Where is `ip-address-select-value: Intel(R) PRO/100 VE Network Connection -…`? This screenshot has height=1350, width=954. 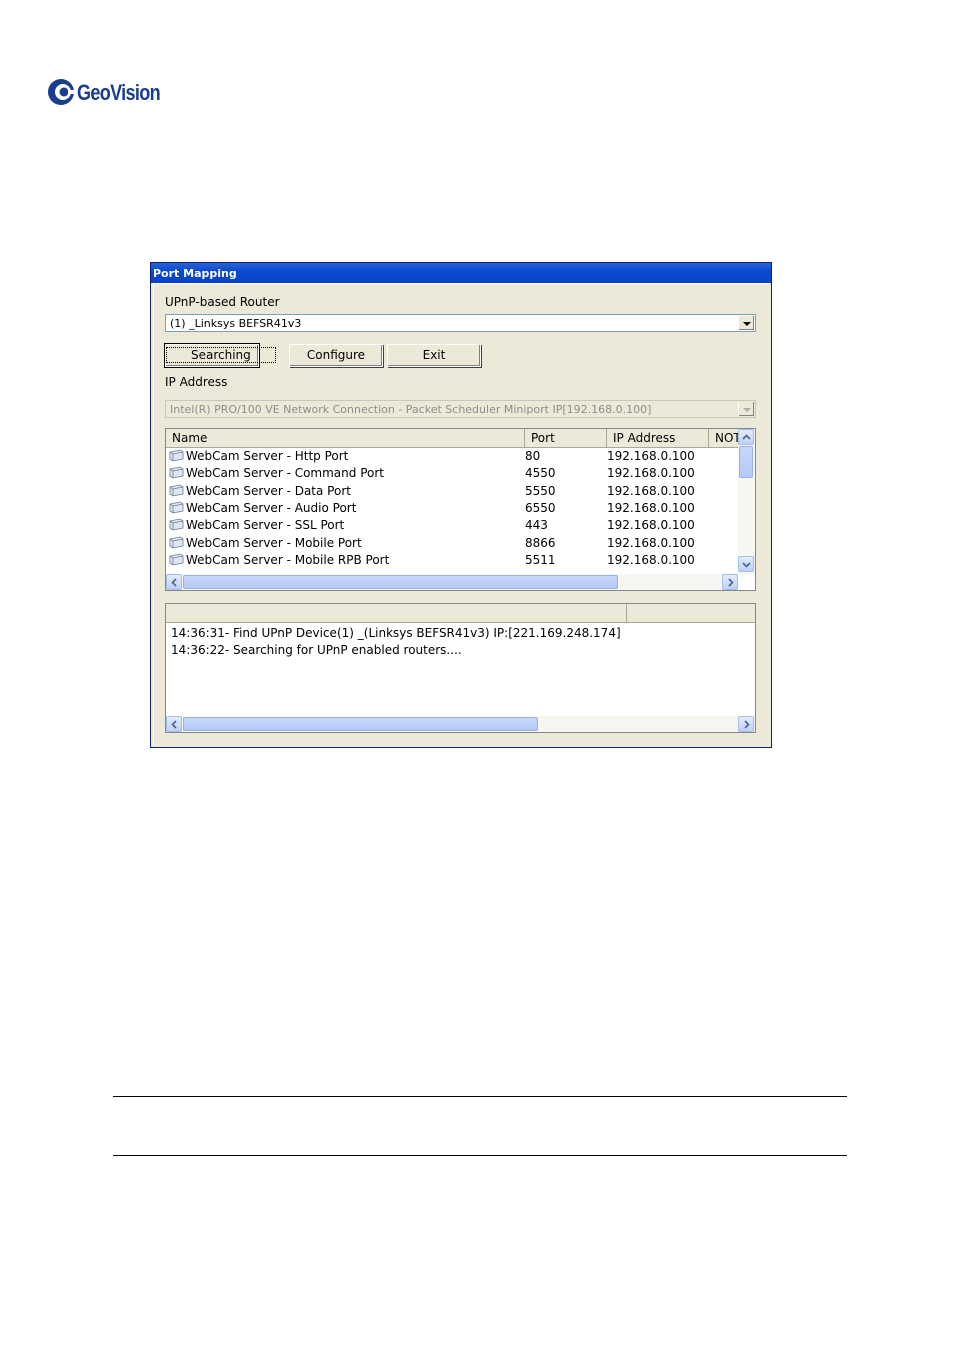 ip-address-select-value: Intel(R) PRO/100 VE Network Connection -… is located at coordinates (411, 409).